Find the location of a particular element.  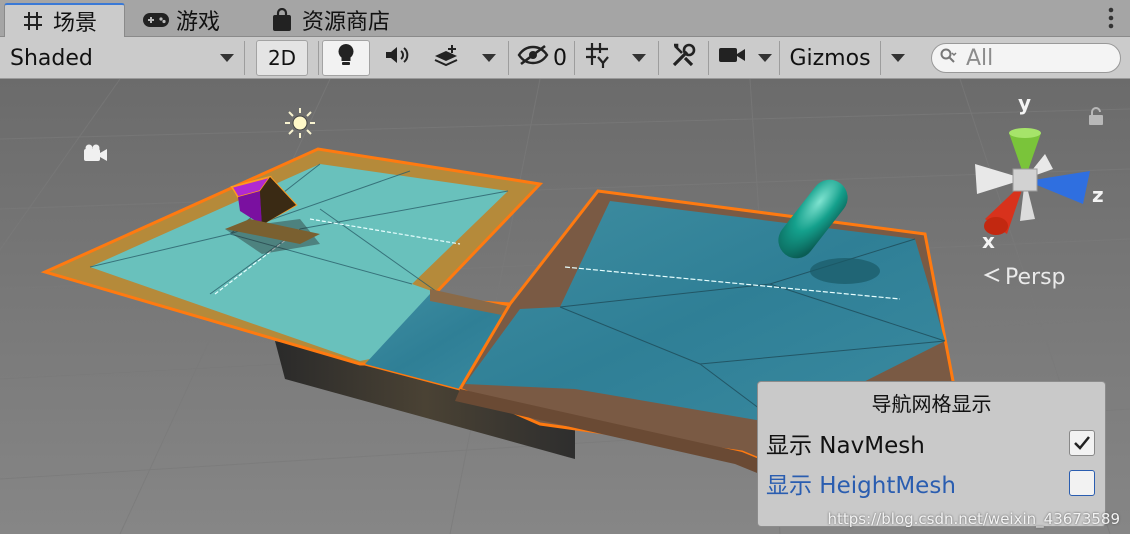

search-icon is located at coordinates (949, 58).